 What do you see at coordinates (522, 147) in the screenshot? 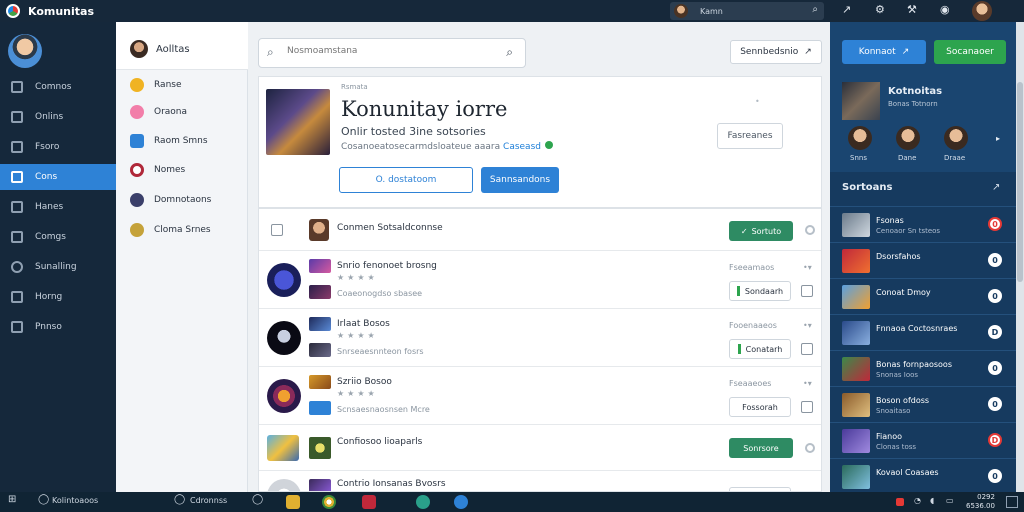
I see `hero-desc-link: Caseasd` at bounding box center [522, 147].